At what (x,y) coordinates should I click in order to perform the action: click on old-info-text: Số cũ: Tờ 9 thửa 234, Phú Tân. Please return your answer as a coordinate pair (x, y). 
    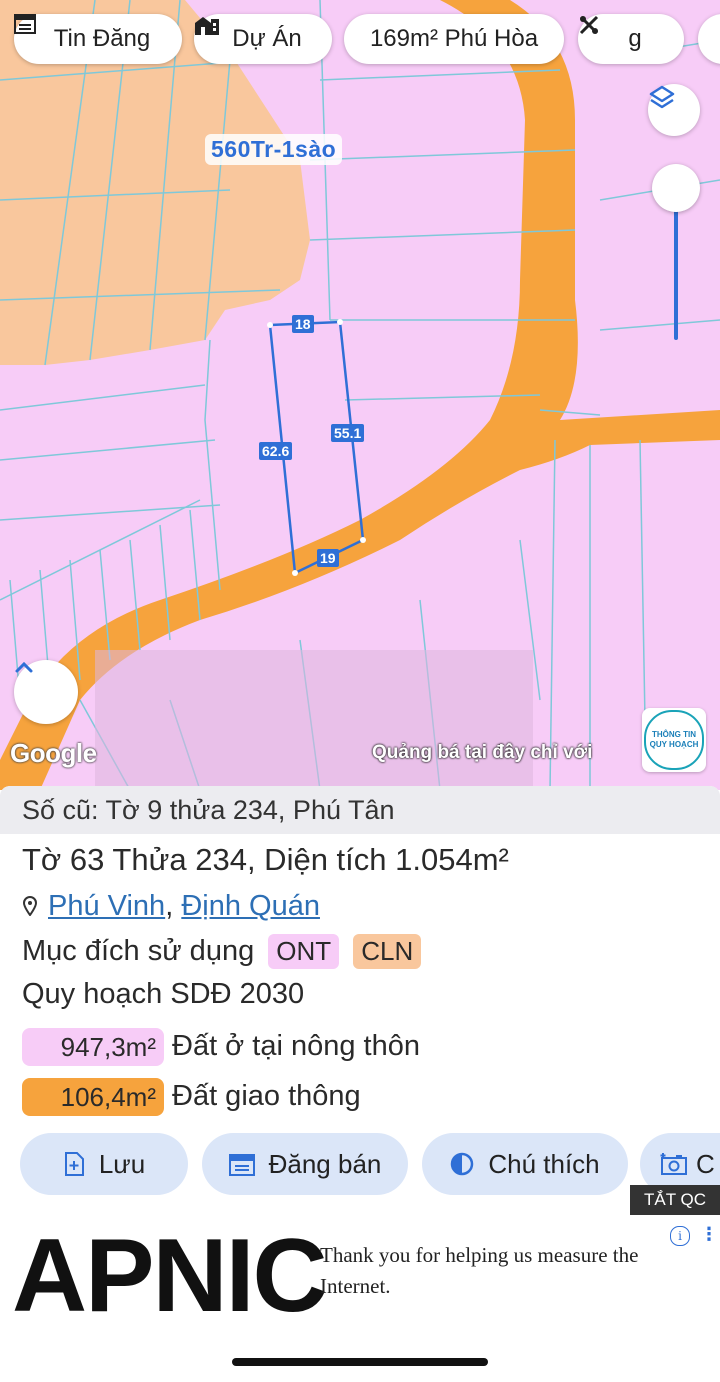
    Looking at the image, I should click on (208, 809).